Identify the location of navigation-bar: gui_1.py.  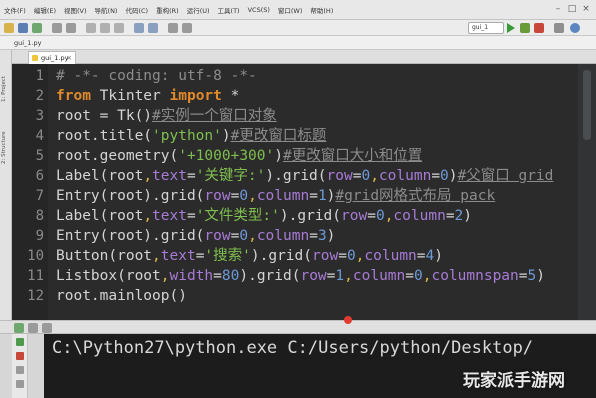
(298, 43).